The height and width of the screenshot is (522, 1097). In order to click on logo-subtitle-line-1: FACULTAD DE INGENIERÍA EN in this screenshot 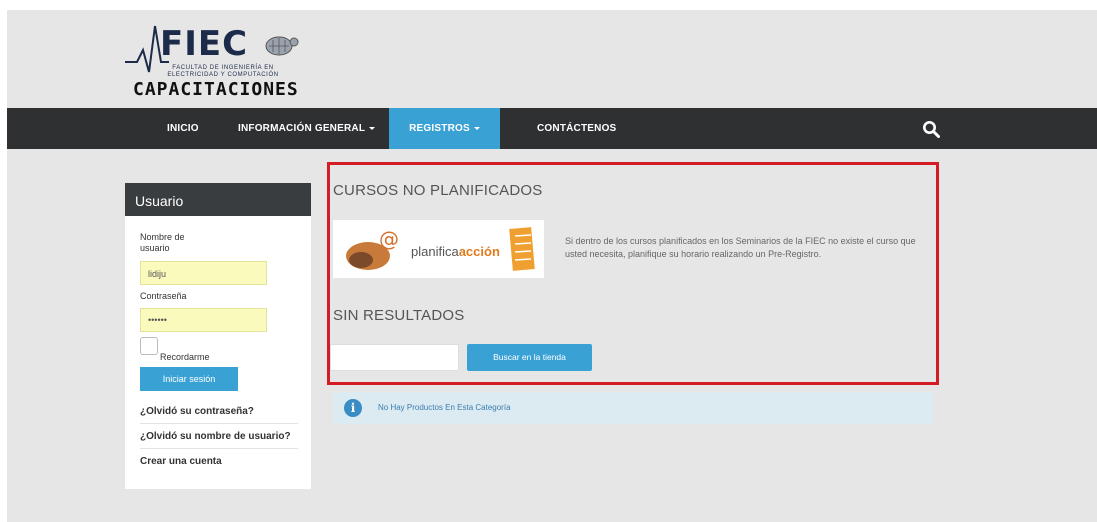, I will do `click(223, 68)`.